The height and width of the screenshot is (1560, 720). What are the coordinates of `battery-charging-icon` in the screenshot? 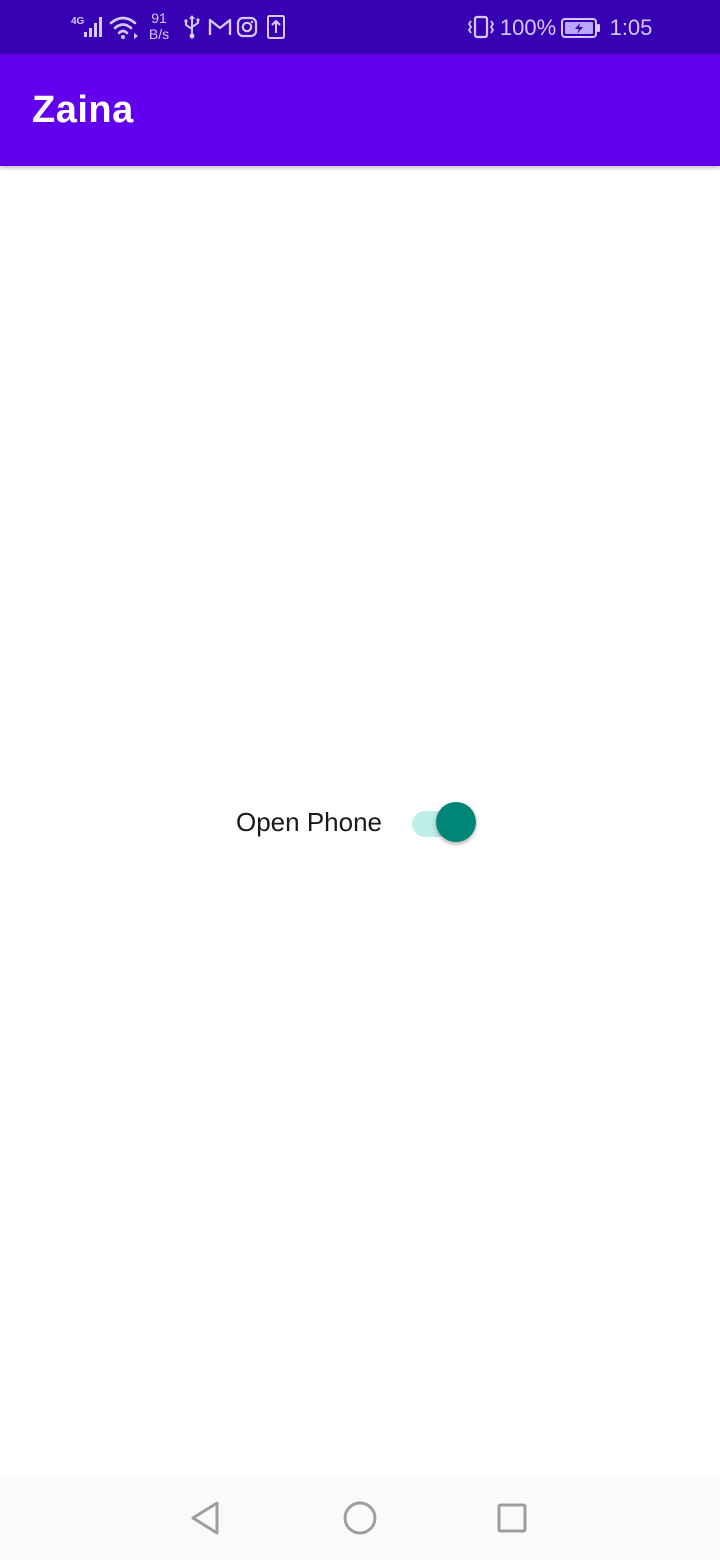 It's located at (581, 28).